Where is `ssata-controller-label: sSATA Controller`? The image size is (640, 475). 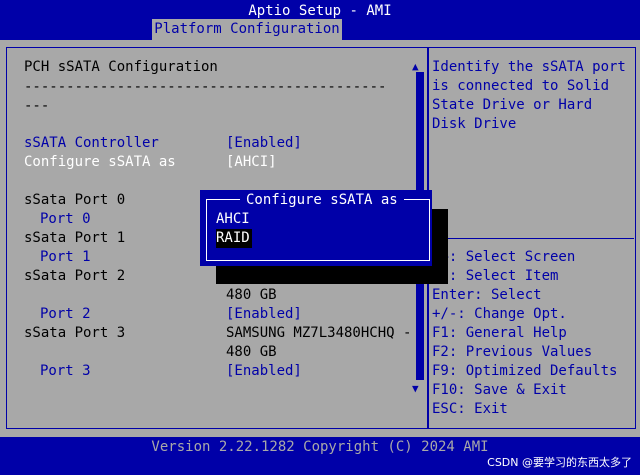
ssata-controller-label: sSATA Controller is located at coordinates (91, 143).